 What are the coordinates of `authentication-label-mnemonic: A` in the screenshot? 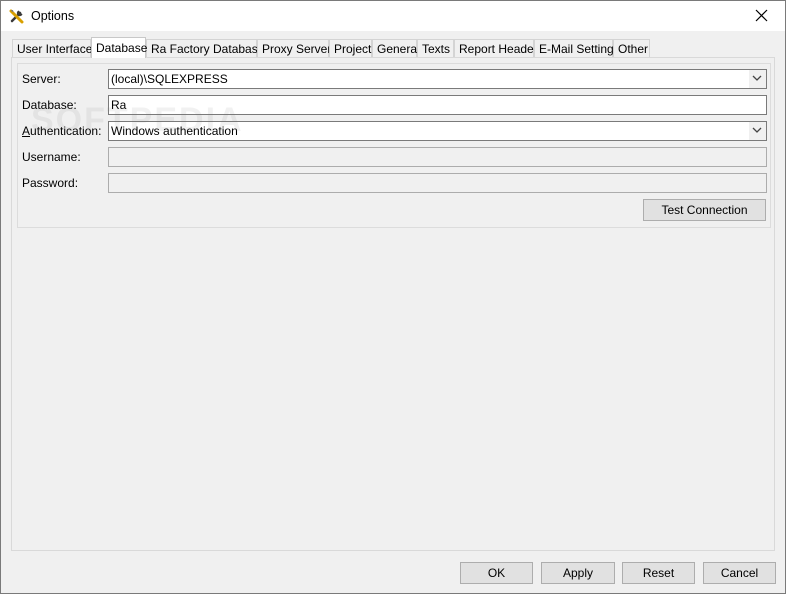 It's located at (26, 131).